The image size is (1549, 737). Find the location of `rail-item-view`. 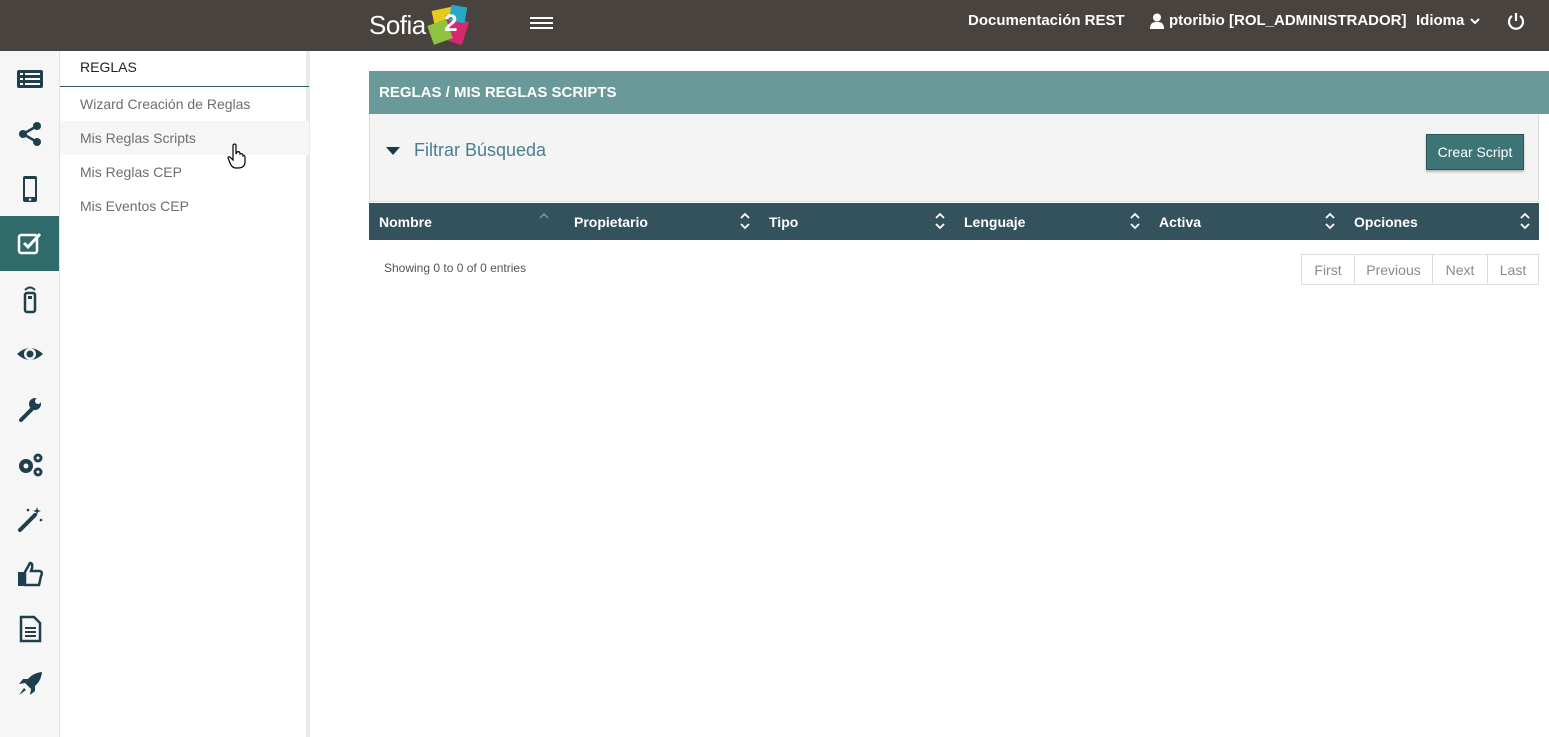

rail-item-view is located at coordinates (29, 353).